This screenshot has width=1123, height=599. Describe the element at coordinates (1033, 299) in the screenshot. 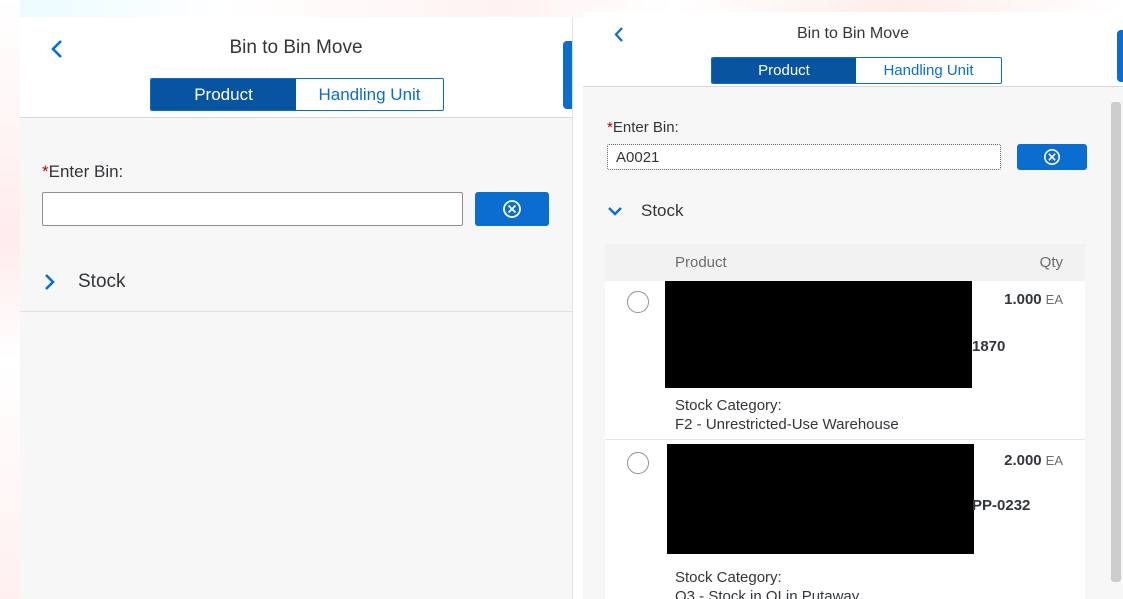

I see `row-qty: 1.000 EA` at that location.